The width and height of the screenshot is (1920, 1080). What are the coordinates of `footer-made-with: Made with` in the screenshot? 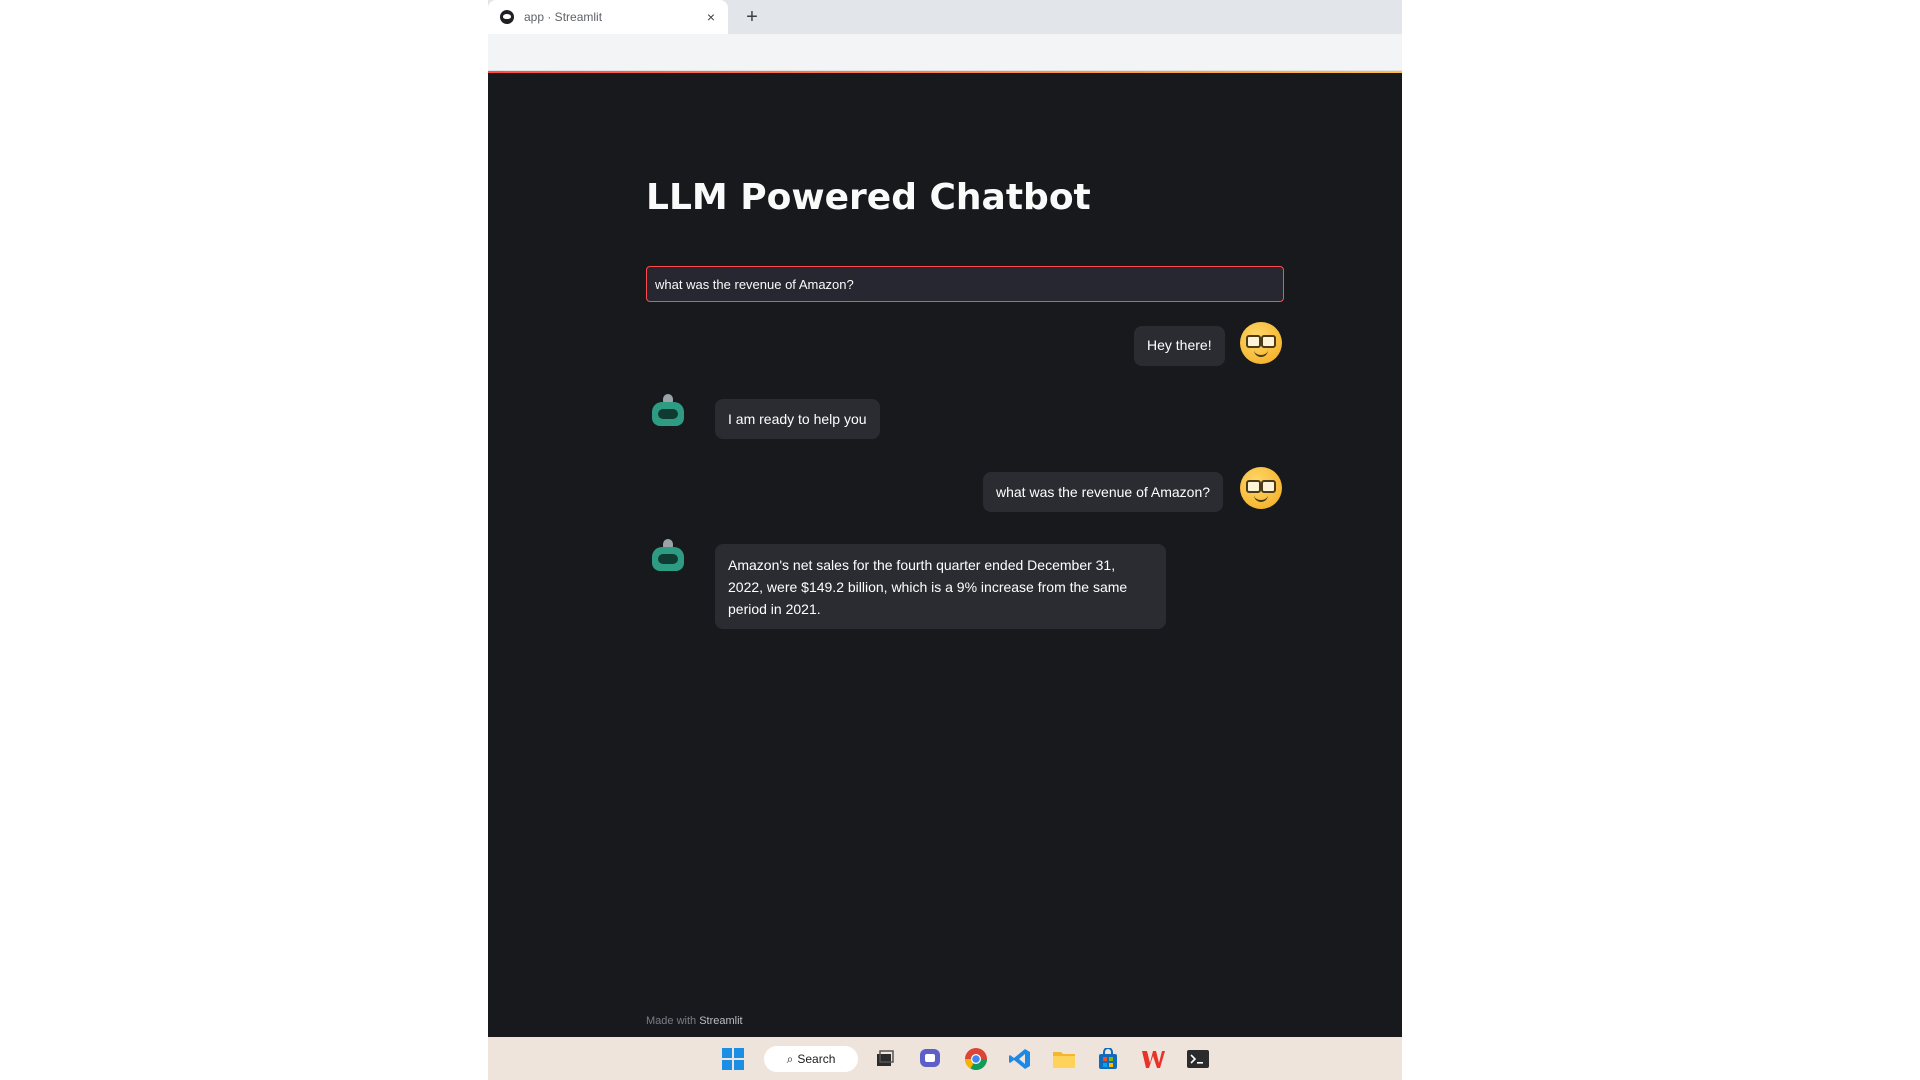 It's located at (671, 1021).